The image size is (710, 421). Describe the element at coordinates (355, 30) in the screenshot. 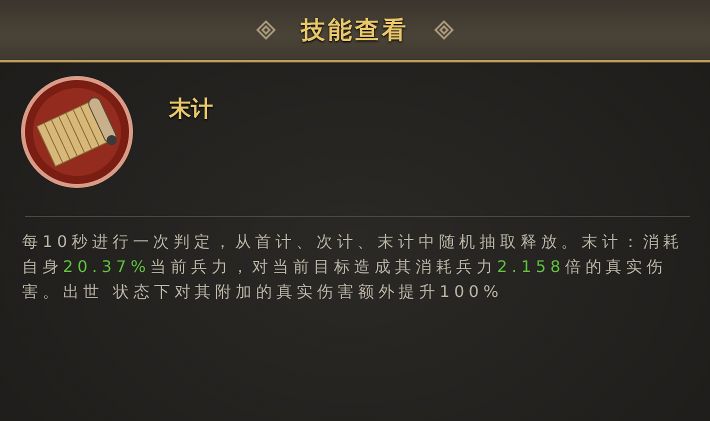

I see `dialog-title: 技能查看` at that location.